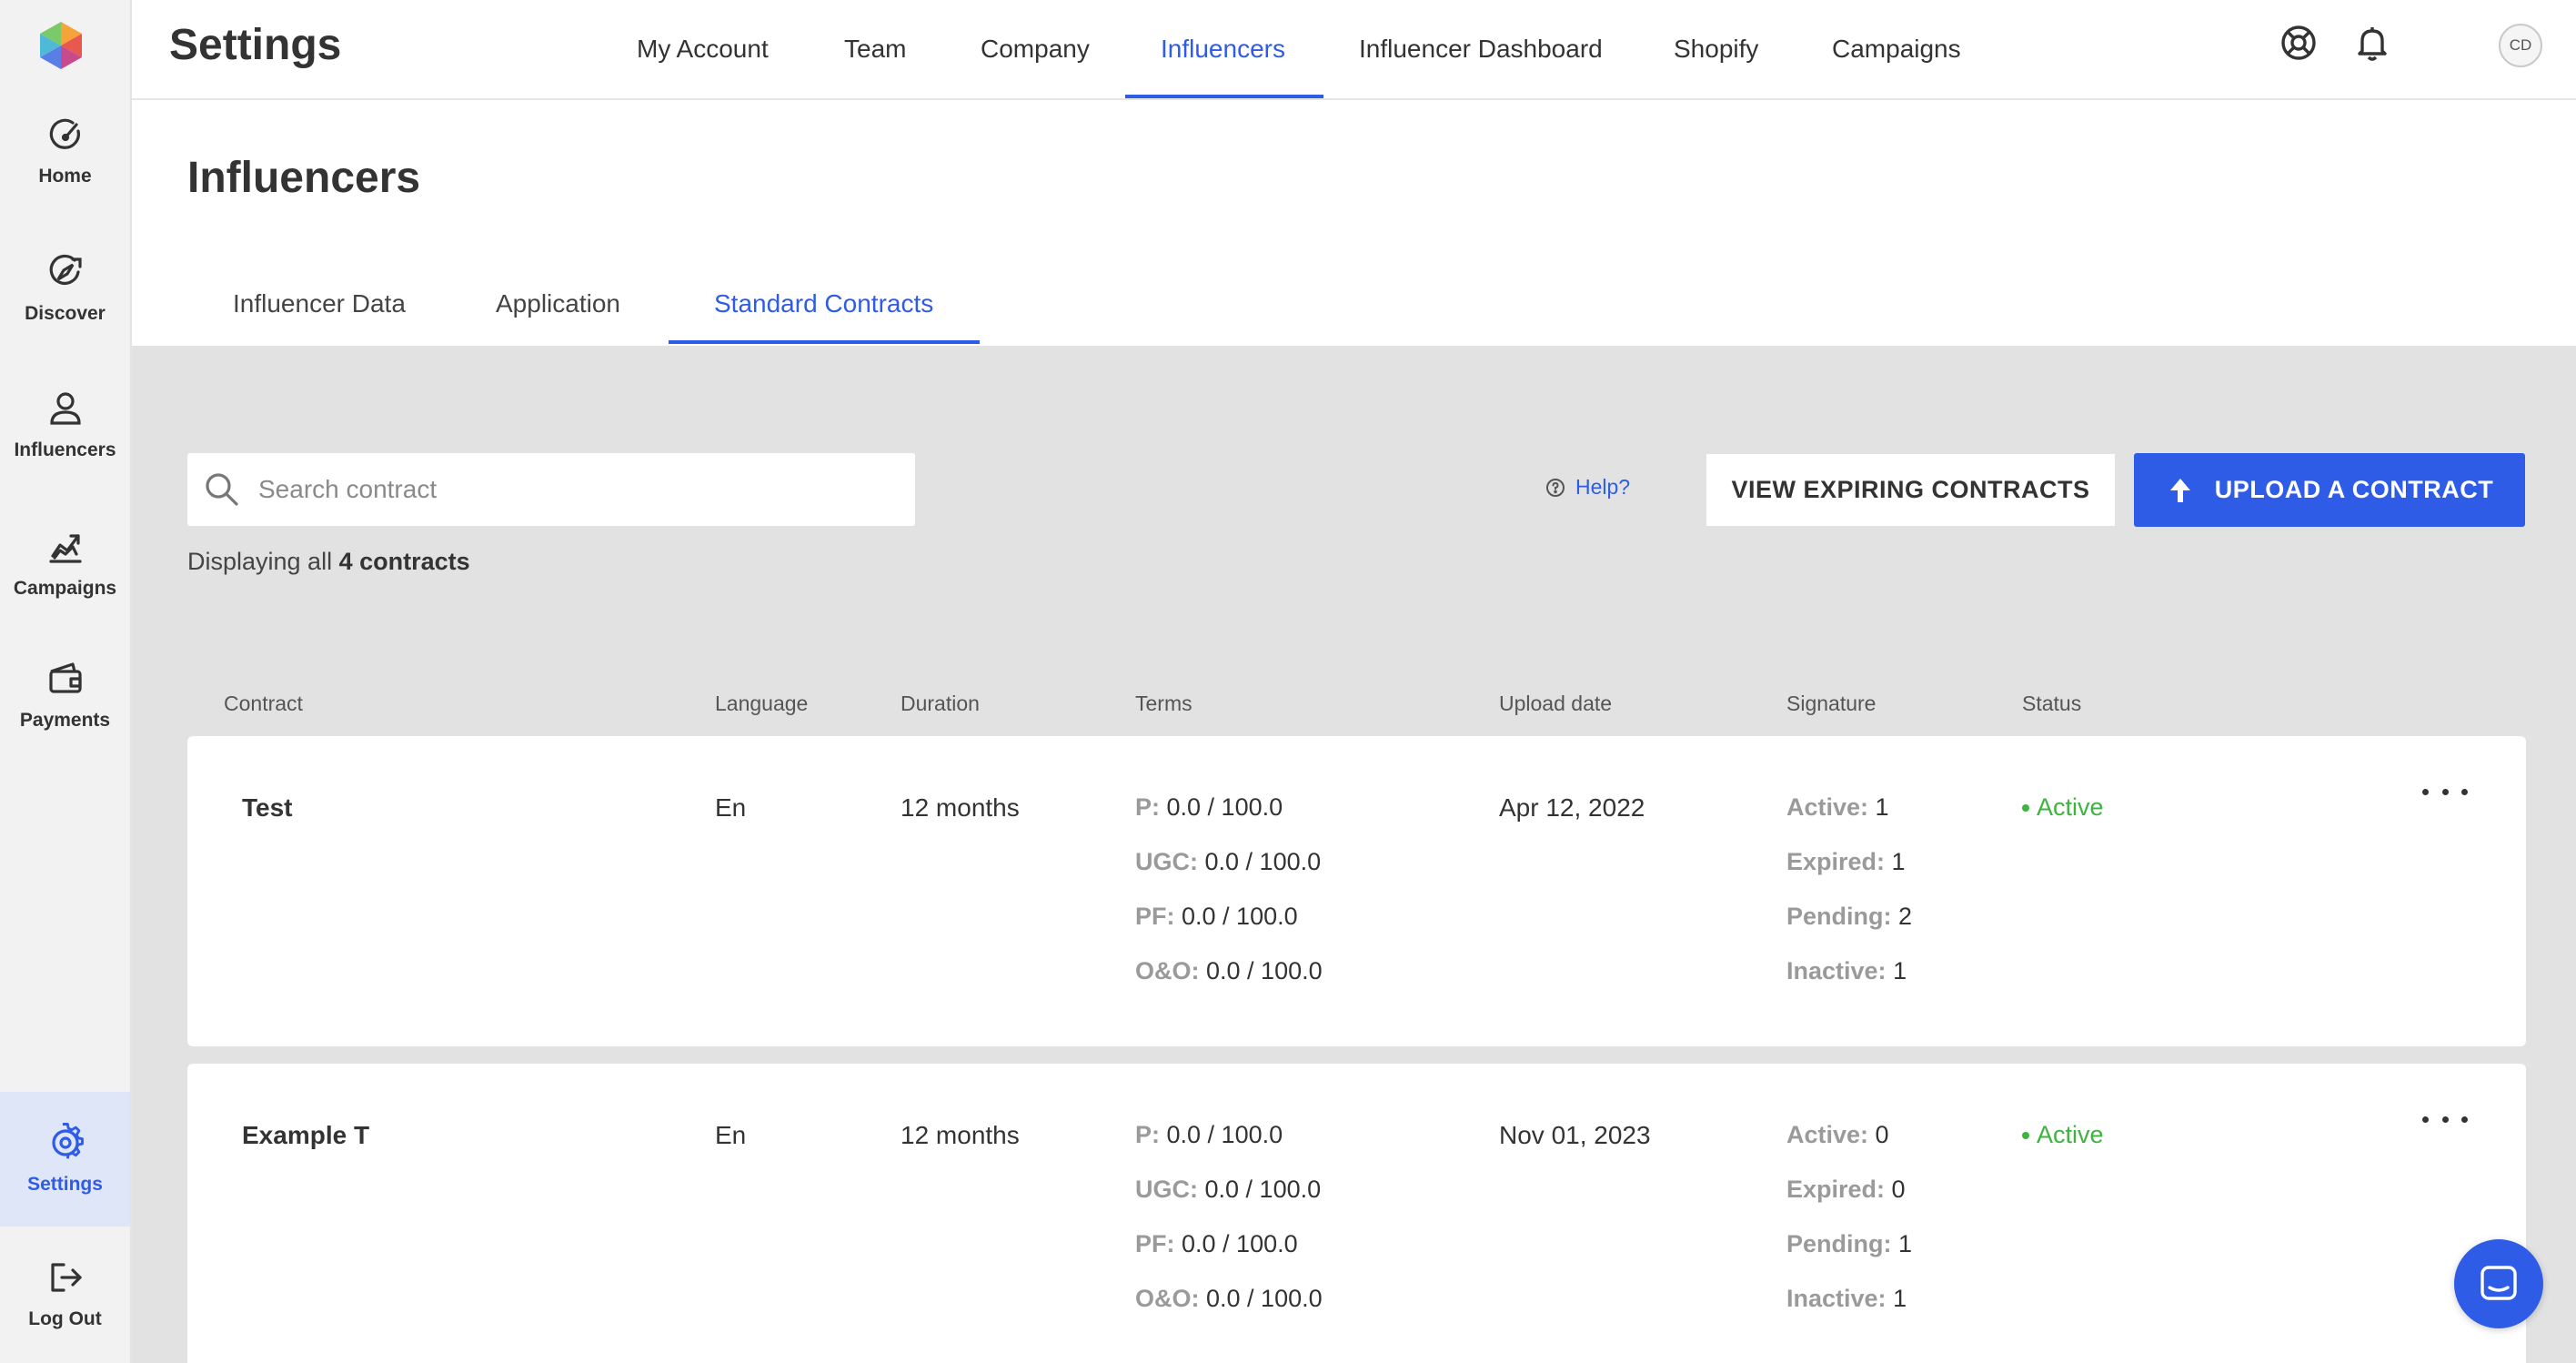 This screenshot has width=2576, height=1363. I want to click on active-subtab-indicator, so click(824, 342).